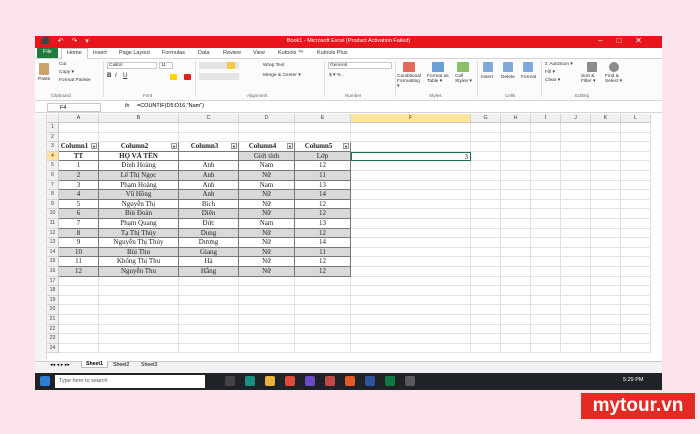 Image resolution: width=700 pixels, height=434 pixels. What do you see at coordinates (95, 364) in the screenshot?
I see `sheet-tab-sheet1: Sheet1` at bounding box center [95, 364].